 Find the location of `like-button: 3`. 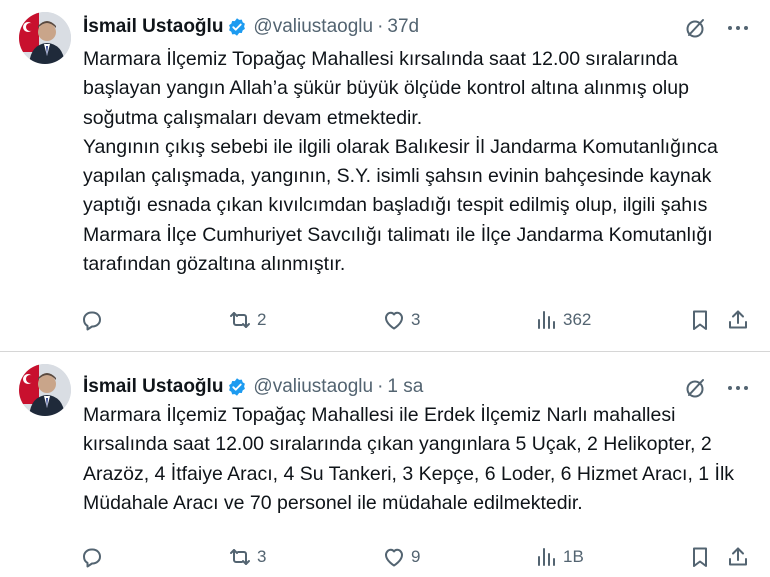

like-button: 3 is located at coordinates (401, 320).